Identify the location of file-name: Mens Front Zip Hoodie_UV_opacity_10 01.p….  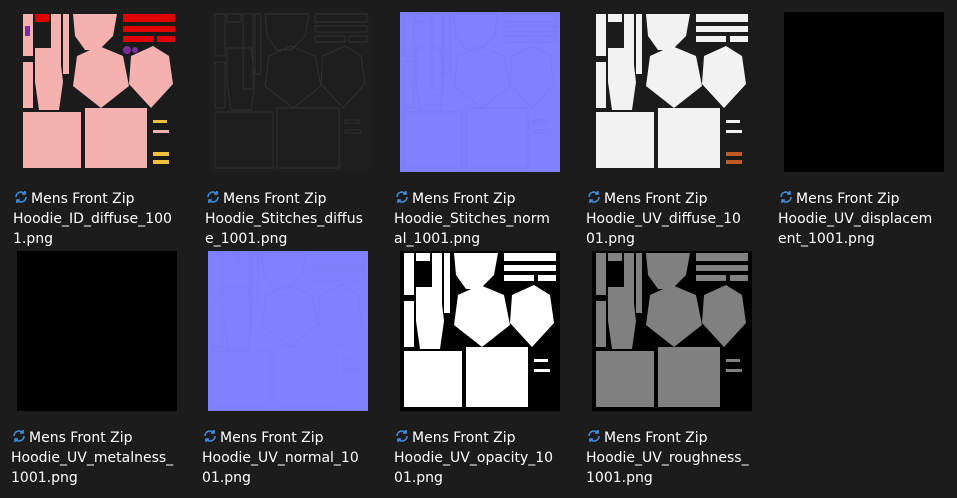
(474, 458).